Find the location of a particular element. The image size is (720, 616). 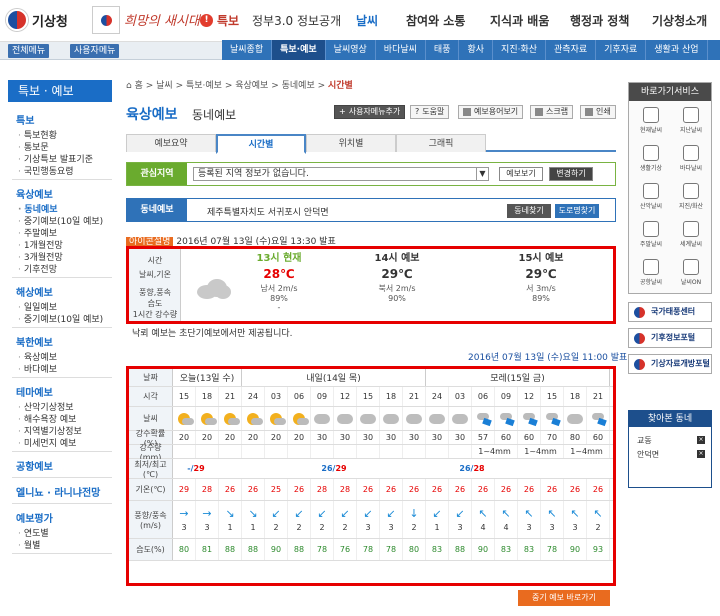

lnb-item: 미세먼지 예보 is located at coordinates (47, 442).